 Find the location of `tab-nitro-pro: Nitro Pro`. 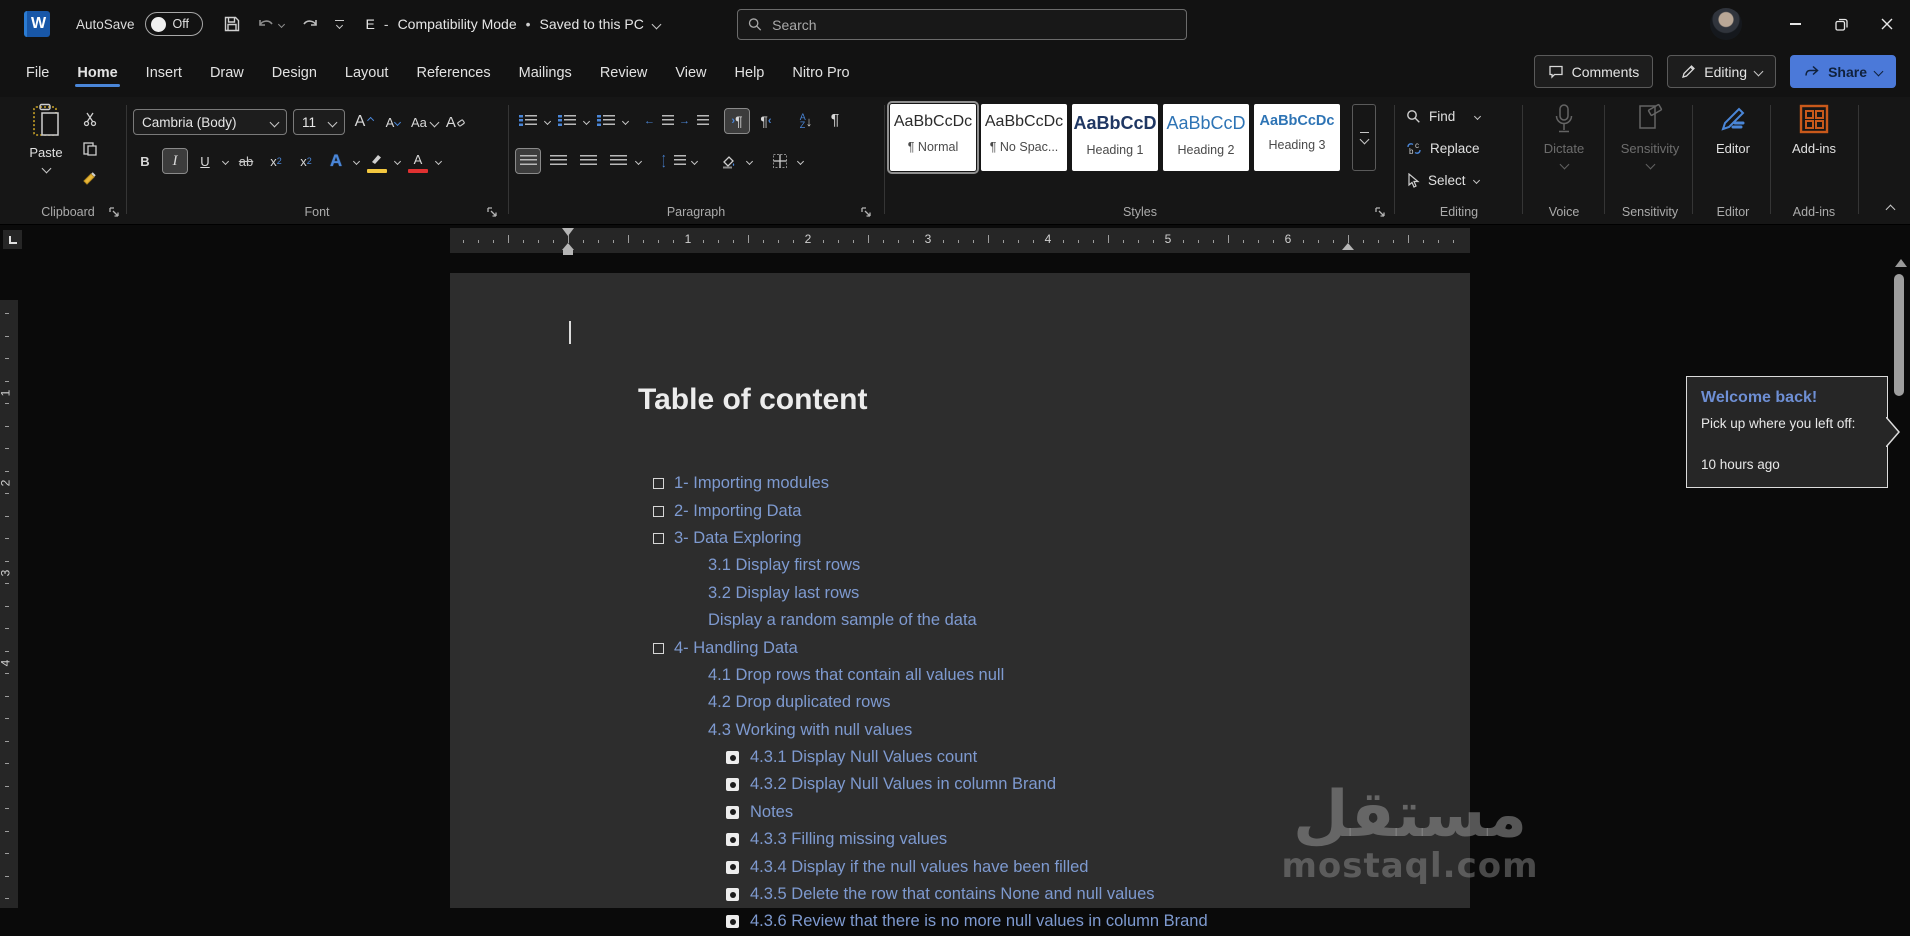

tab-nitro-pro: Nitro Pro is located at coordinates (820, 73).